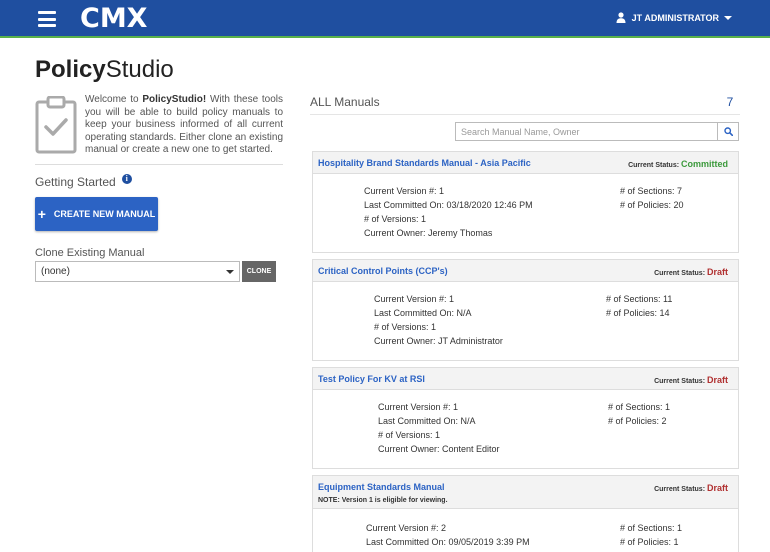 This screenshot has width=770, height=552. Describe the element at coordinates (637, 421) in the screenshot. I see `policy-count: # of Policies: 2` at that location.